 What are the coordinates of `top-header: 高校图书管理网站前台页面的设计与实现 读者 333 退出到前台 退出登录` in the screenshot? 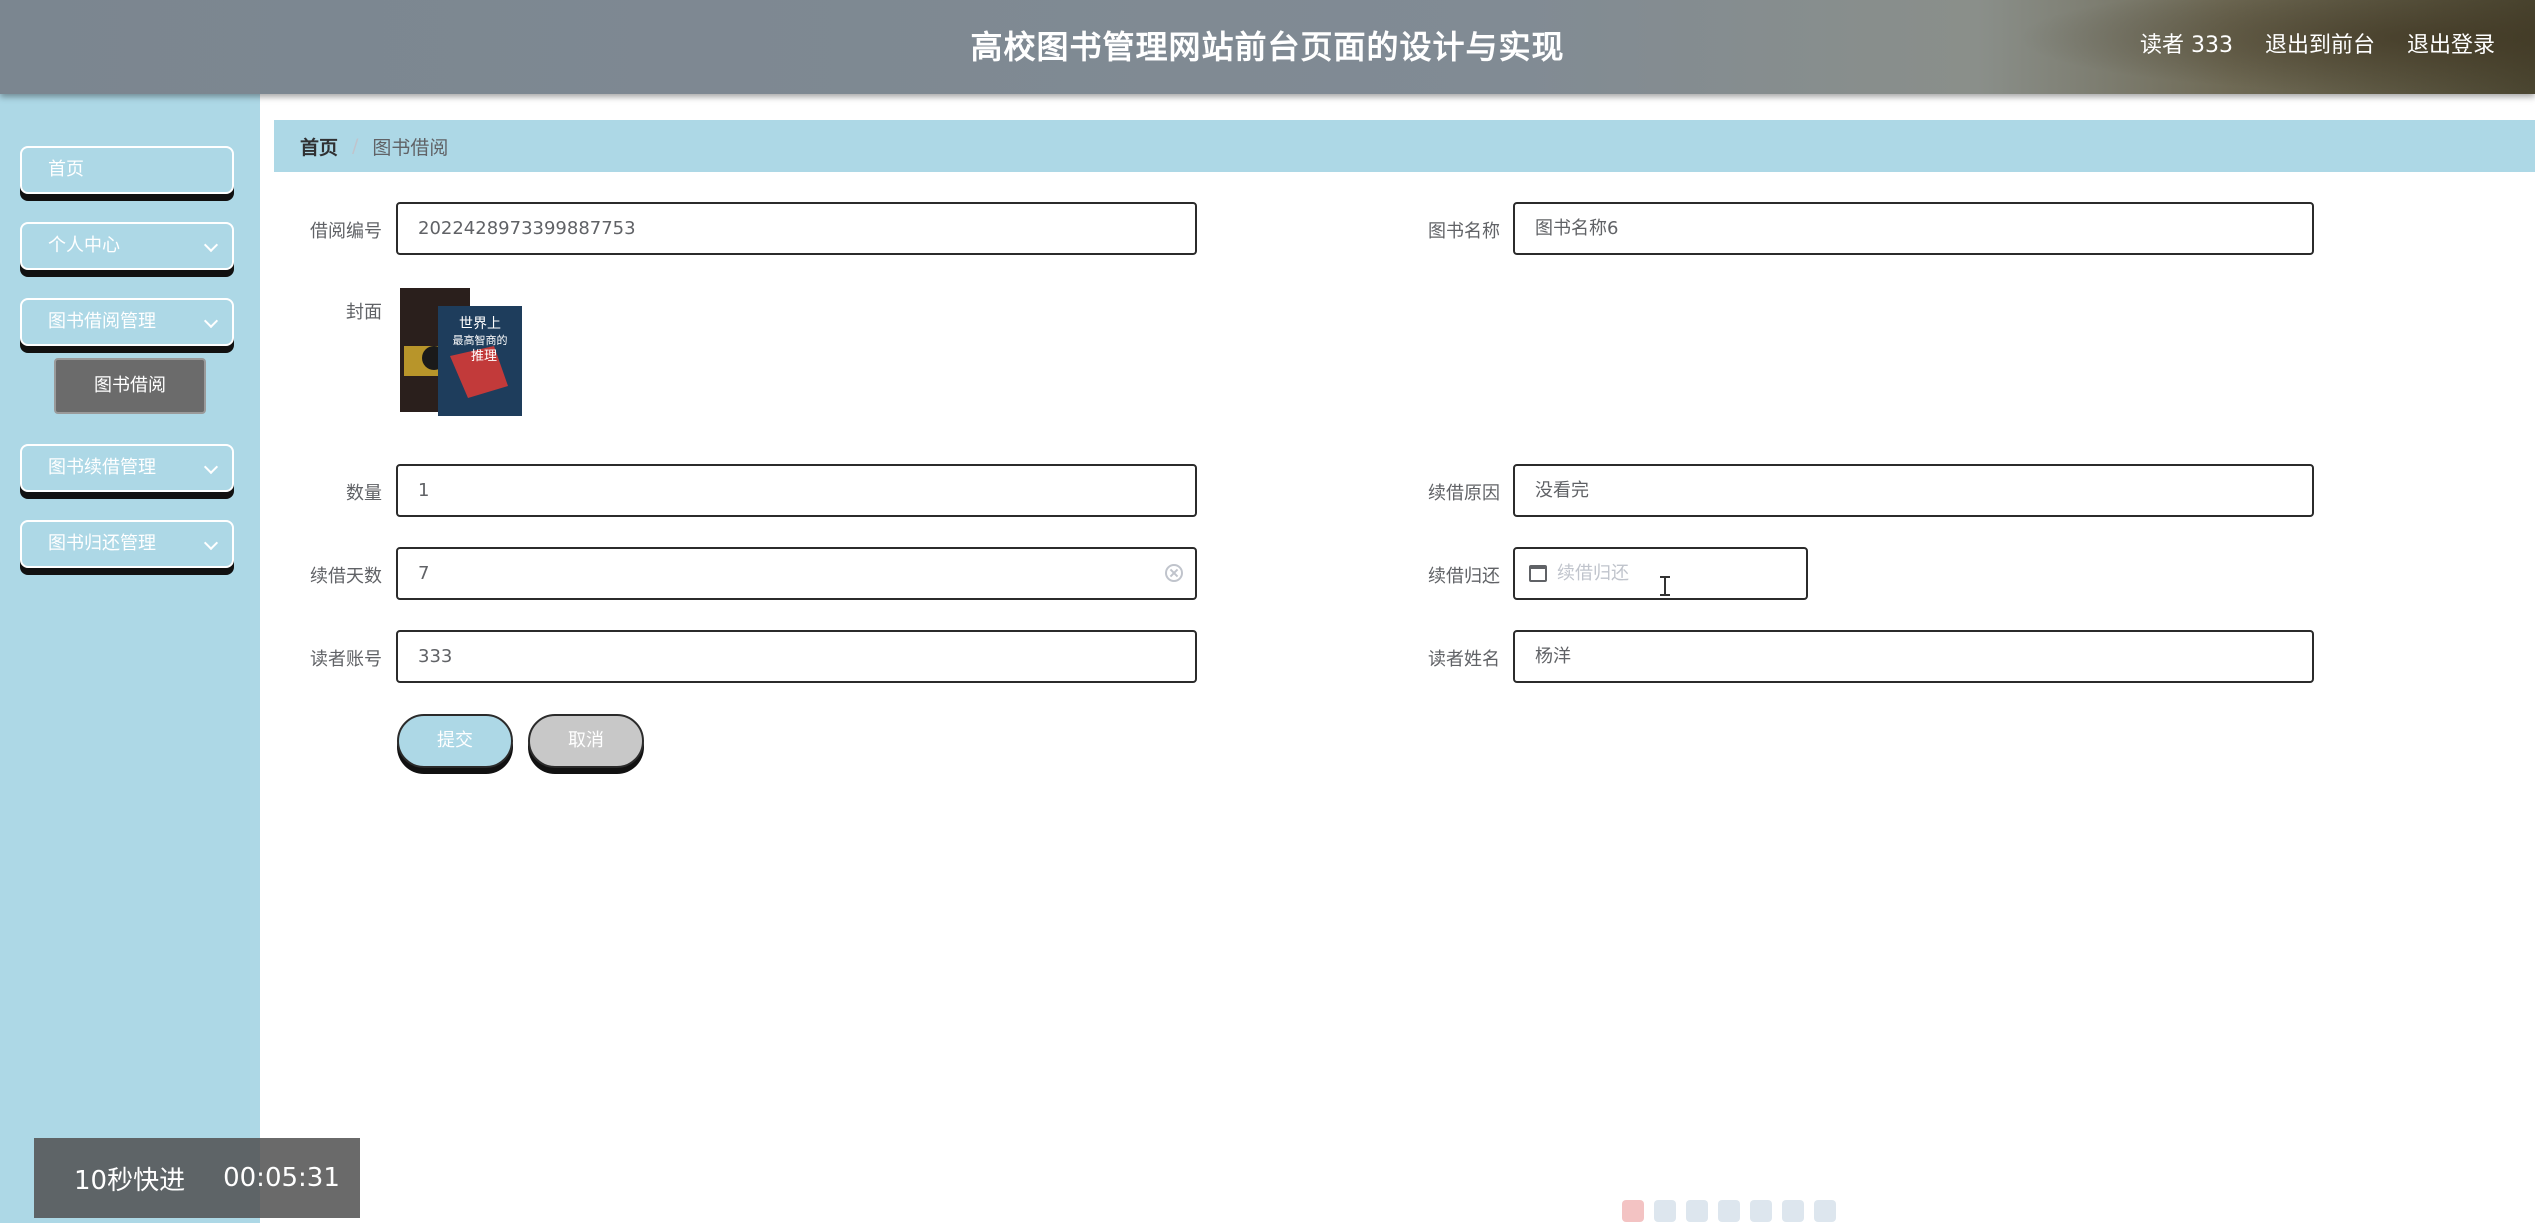 It's located at (1267, 47).